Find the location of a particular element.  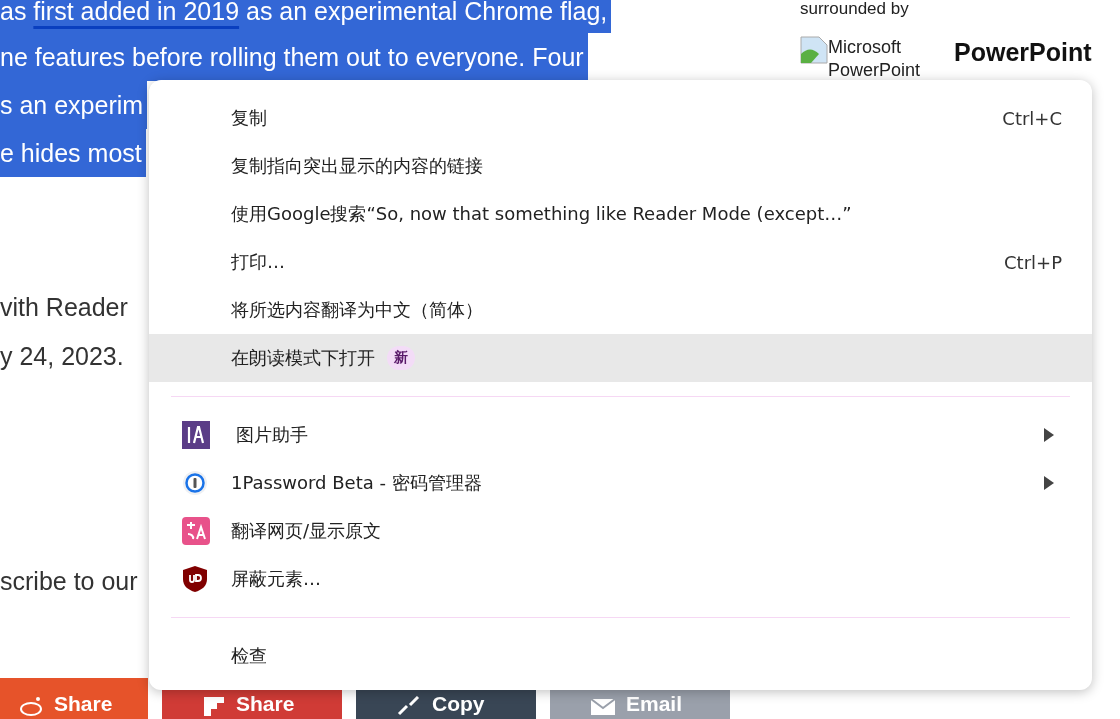

menu-item: 检查 is located at coordinates (620, 656).